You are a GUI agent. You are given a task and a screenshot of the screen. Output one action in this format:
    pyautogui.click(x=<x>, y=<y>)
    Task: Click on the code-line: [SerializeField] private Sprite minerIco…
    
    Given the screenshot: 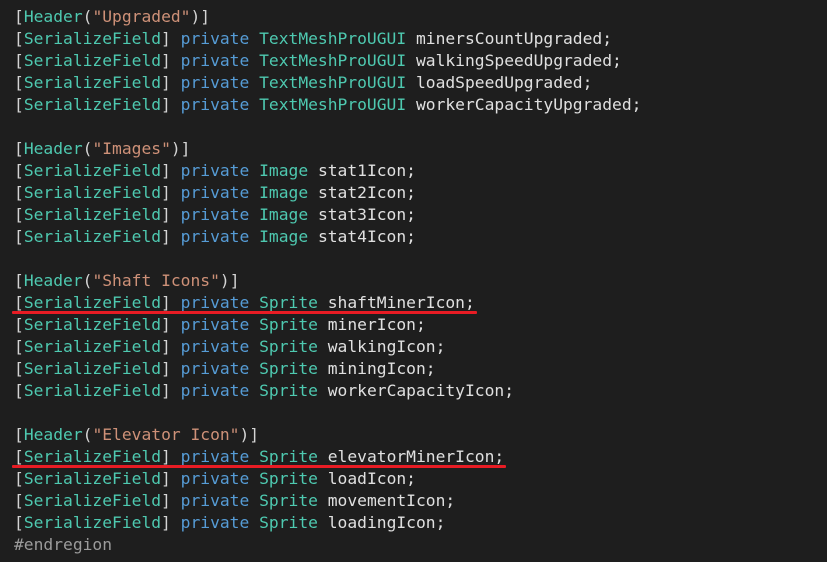 What is the action you would take?
    pyautogui.click(x=420, y=325)
    